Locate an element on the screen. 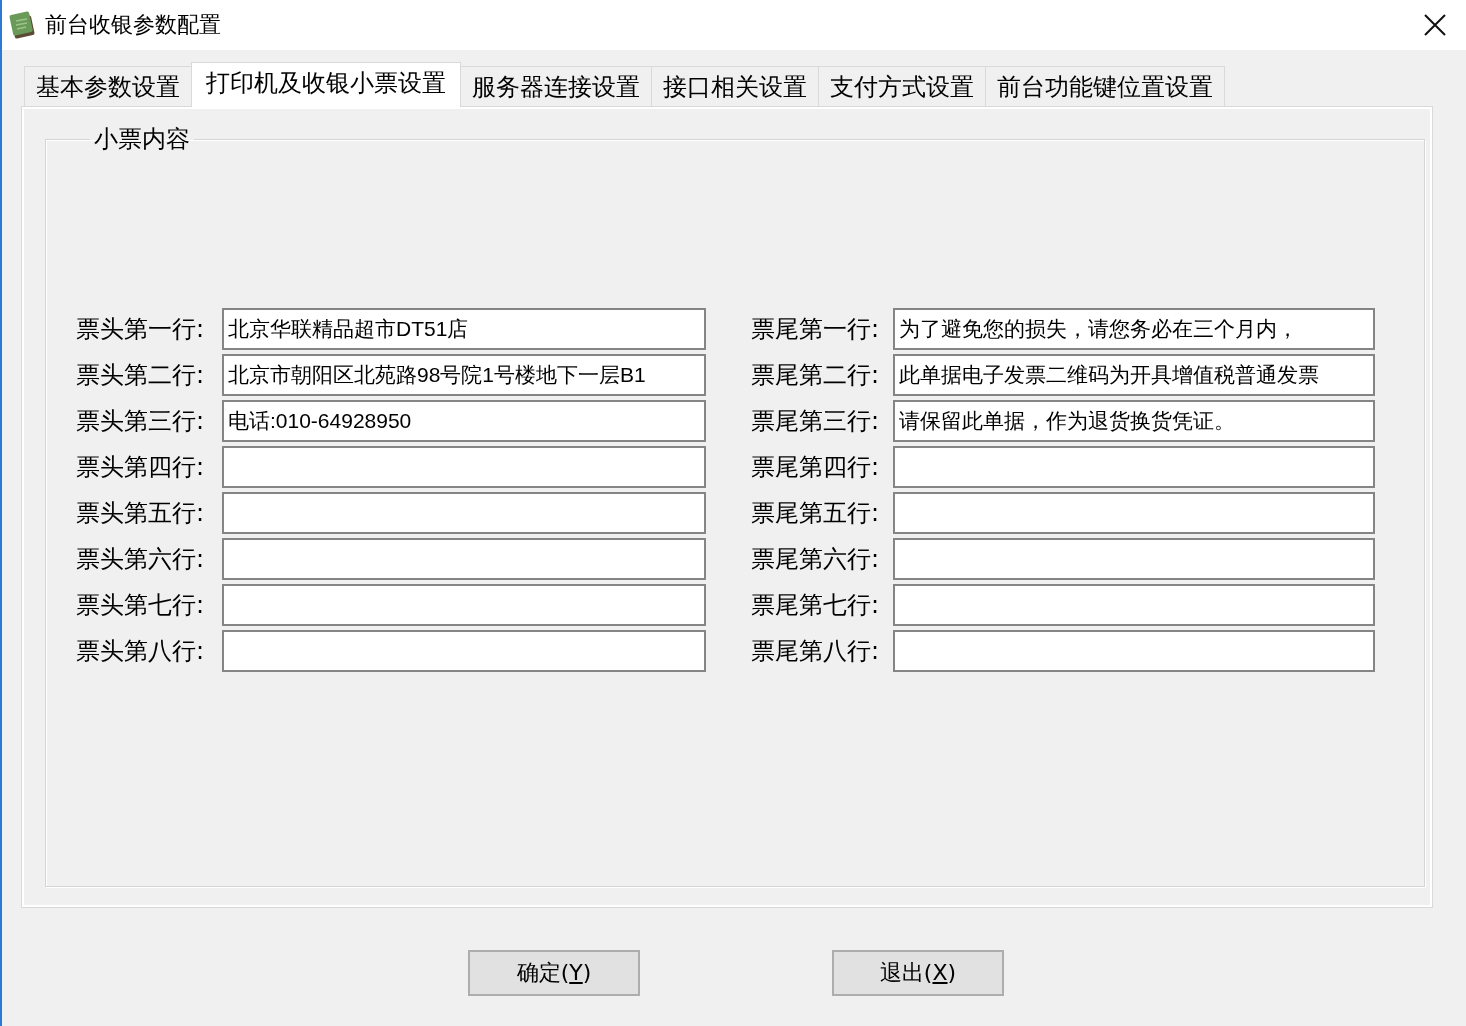 The image size is (1466, 1026). window-title: 前台收银参数配置 is located at coordinates (133, 25).